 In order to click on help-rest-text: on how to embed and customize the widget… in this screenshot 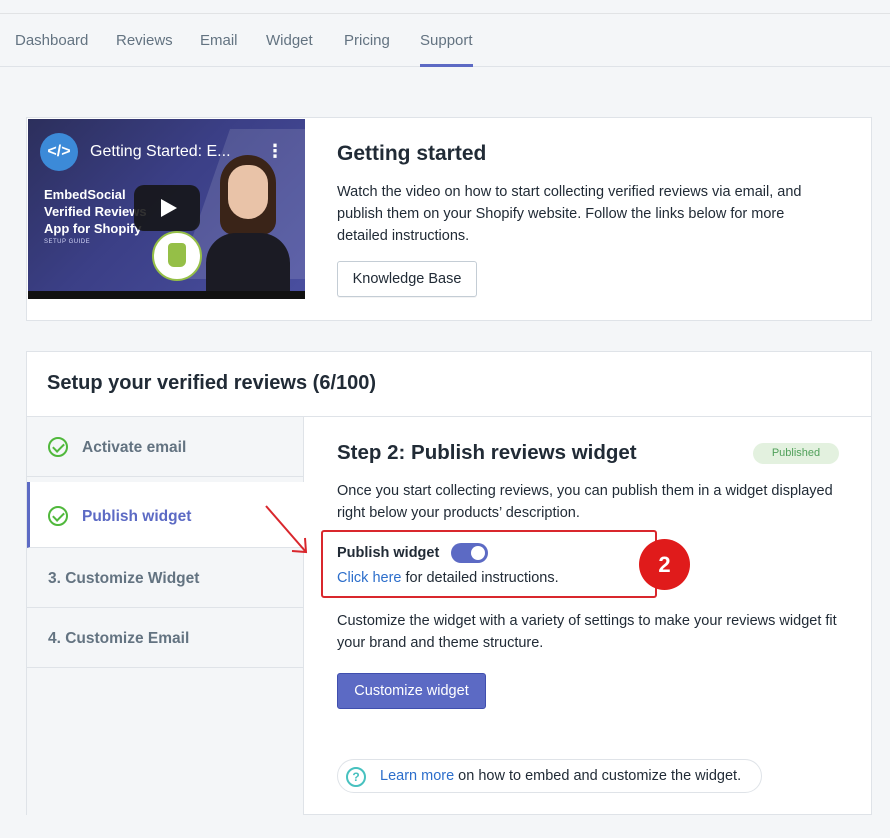, I will do `click(598, 776)`.